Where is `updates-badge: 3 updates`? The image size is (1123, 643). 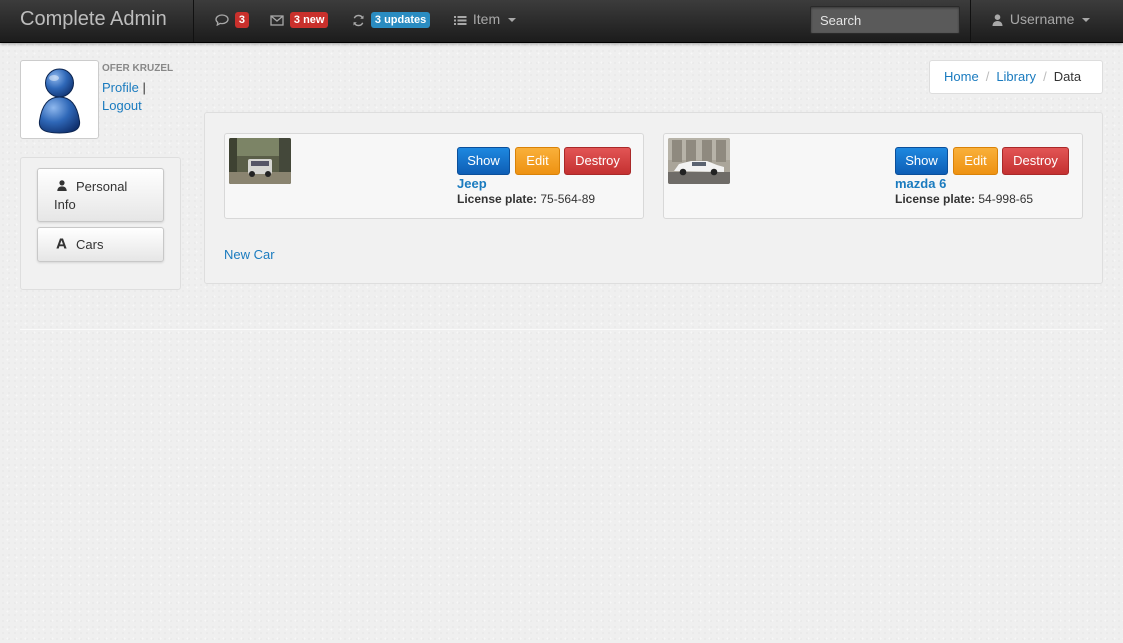
updates-badge: 3 updates is located at coordinates (400, 20).